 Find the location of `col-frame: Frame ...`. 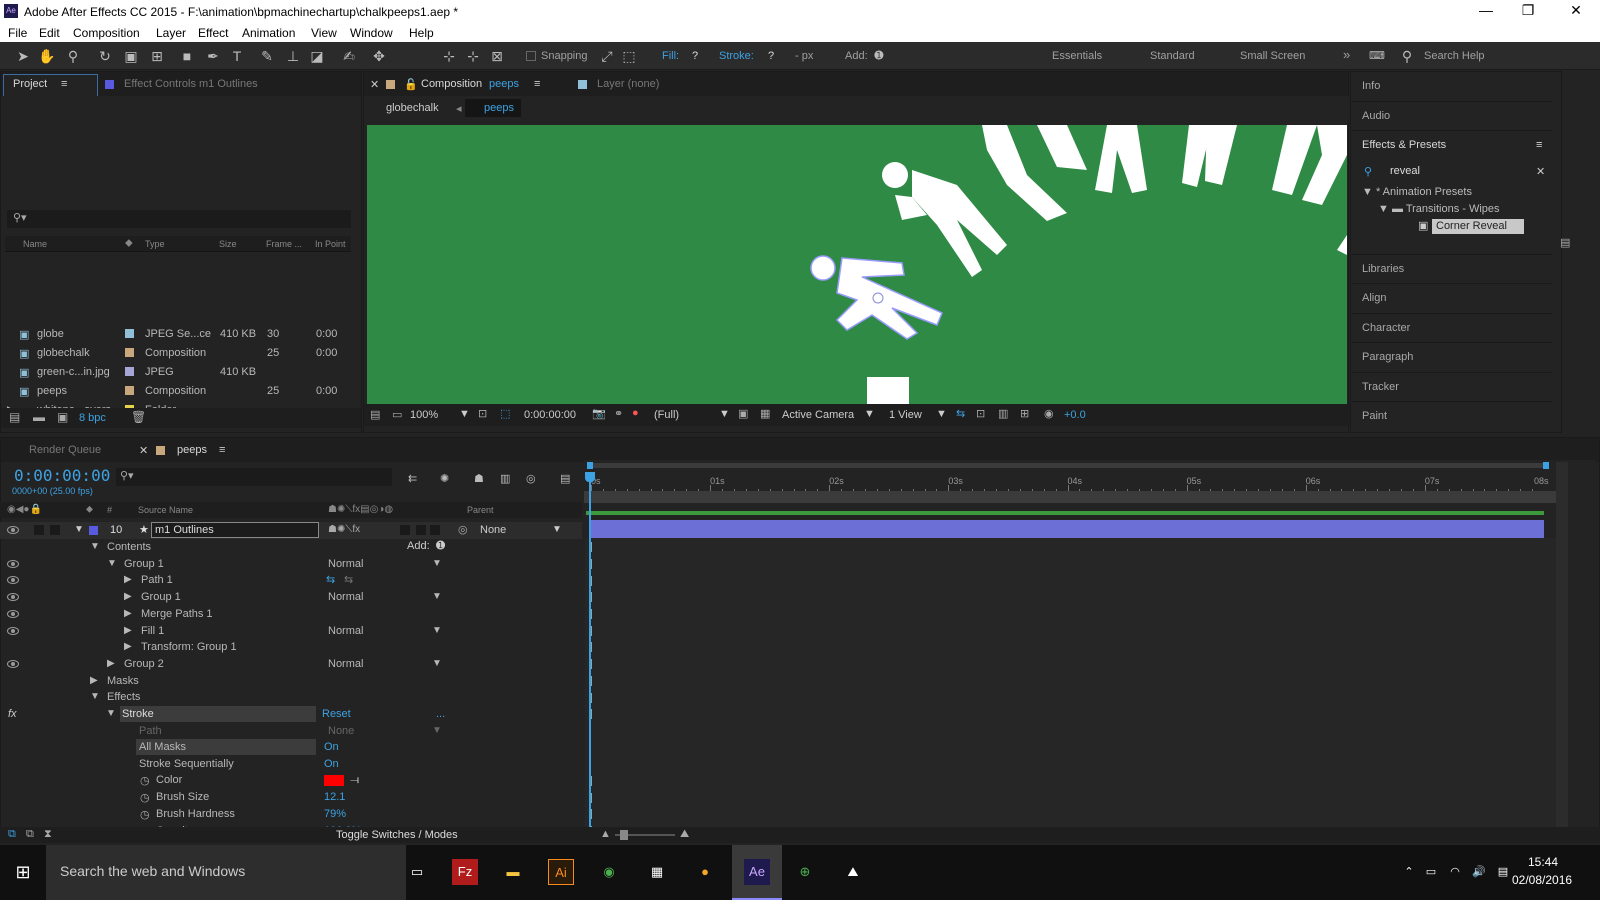

col-frame: Frame ... is located at coordinates (284, 244).